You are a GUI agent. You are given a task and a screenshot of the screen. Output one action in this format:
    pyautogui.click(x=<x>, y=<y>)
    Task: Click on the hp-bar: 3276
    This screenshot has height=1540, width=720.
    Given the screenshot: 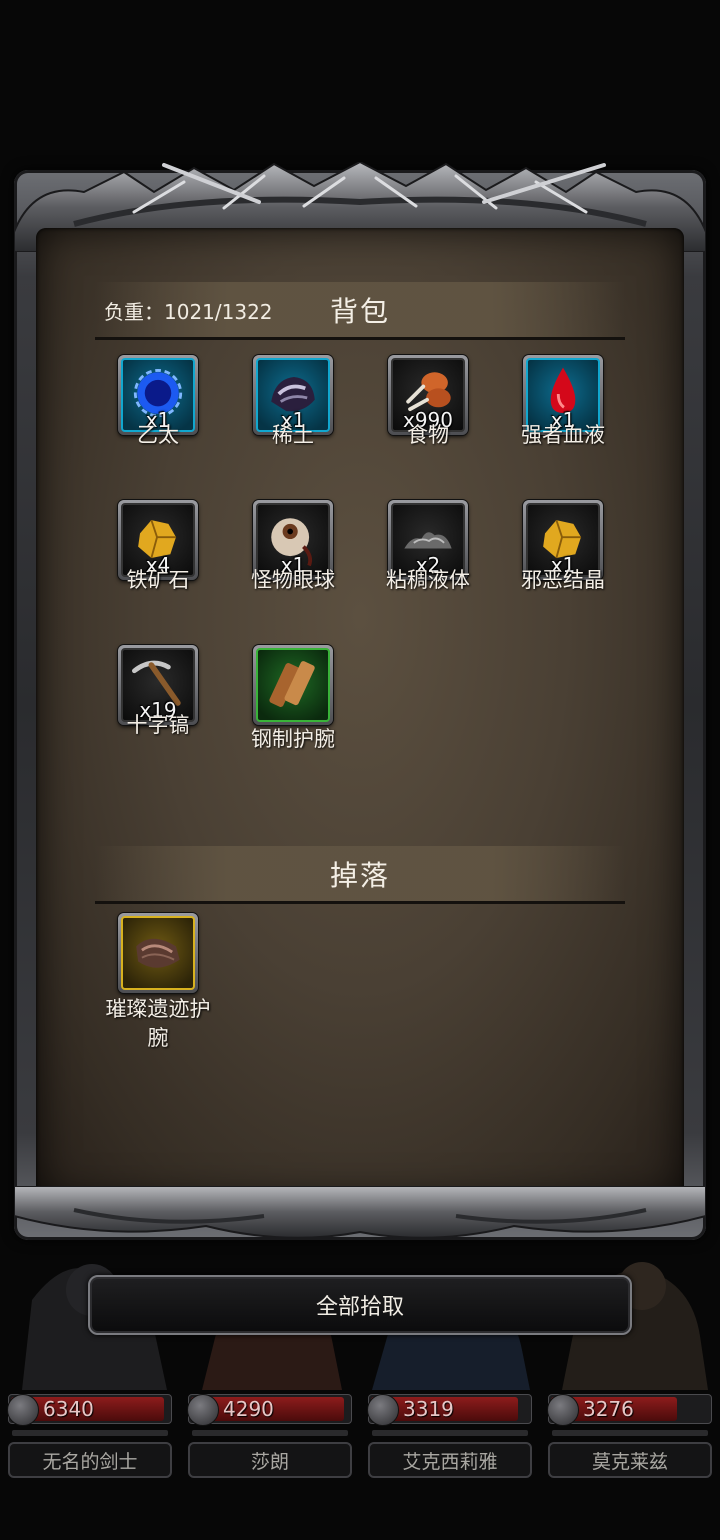 What is the action you would take?
    pyautogui.click(x=629, y=1410)
    